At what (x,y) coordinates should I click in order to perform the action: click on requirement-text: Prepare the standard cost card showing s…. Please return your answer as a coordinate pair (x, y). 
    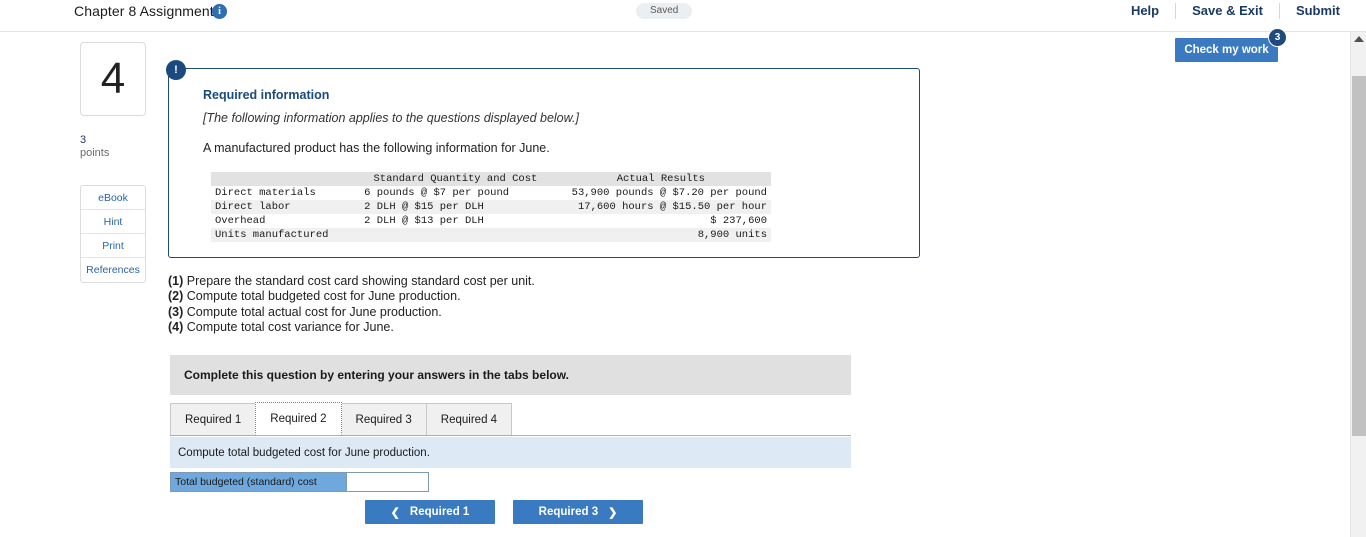
    Looking at the image, I should click on (360, 281).